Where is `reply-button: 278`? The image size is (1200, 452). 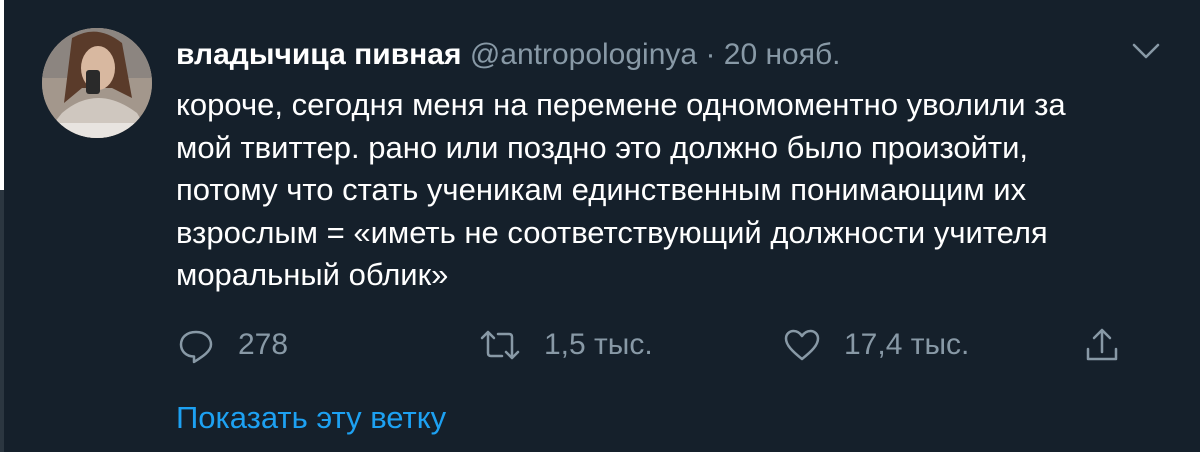 reply-button: 278 is located at coordinates (232, 345).